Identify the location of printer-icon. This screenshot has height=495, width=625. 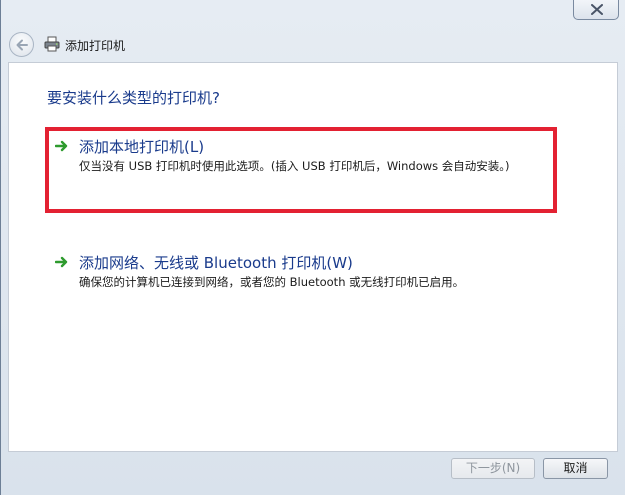
(52, 44).